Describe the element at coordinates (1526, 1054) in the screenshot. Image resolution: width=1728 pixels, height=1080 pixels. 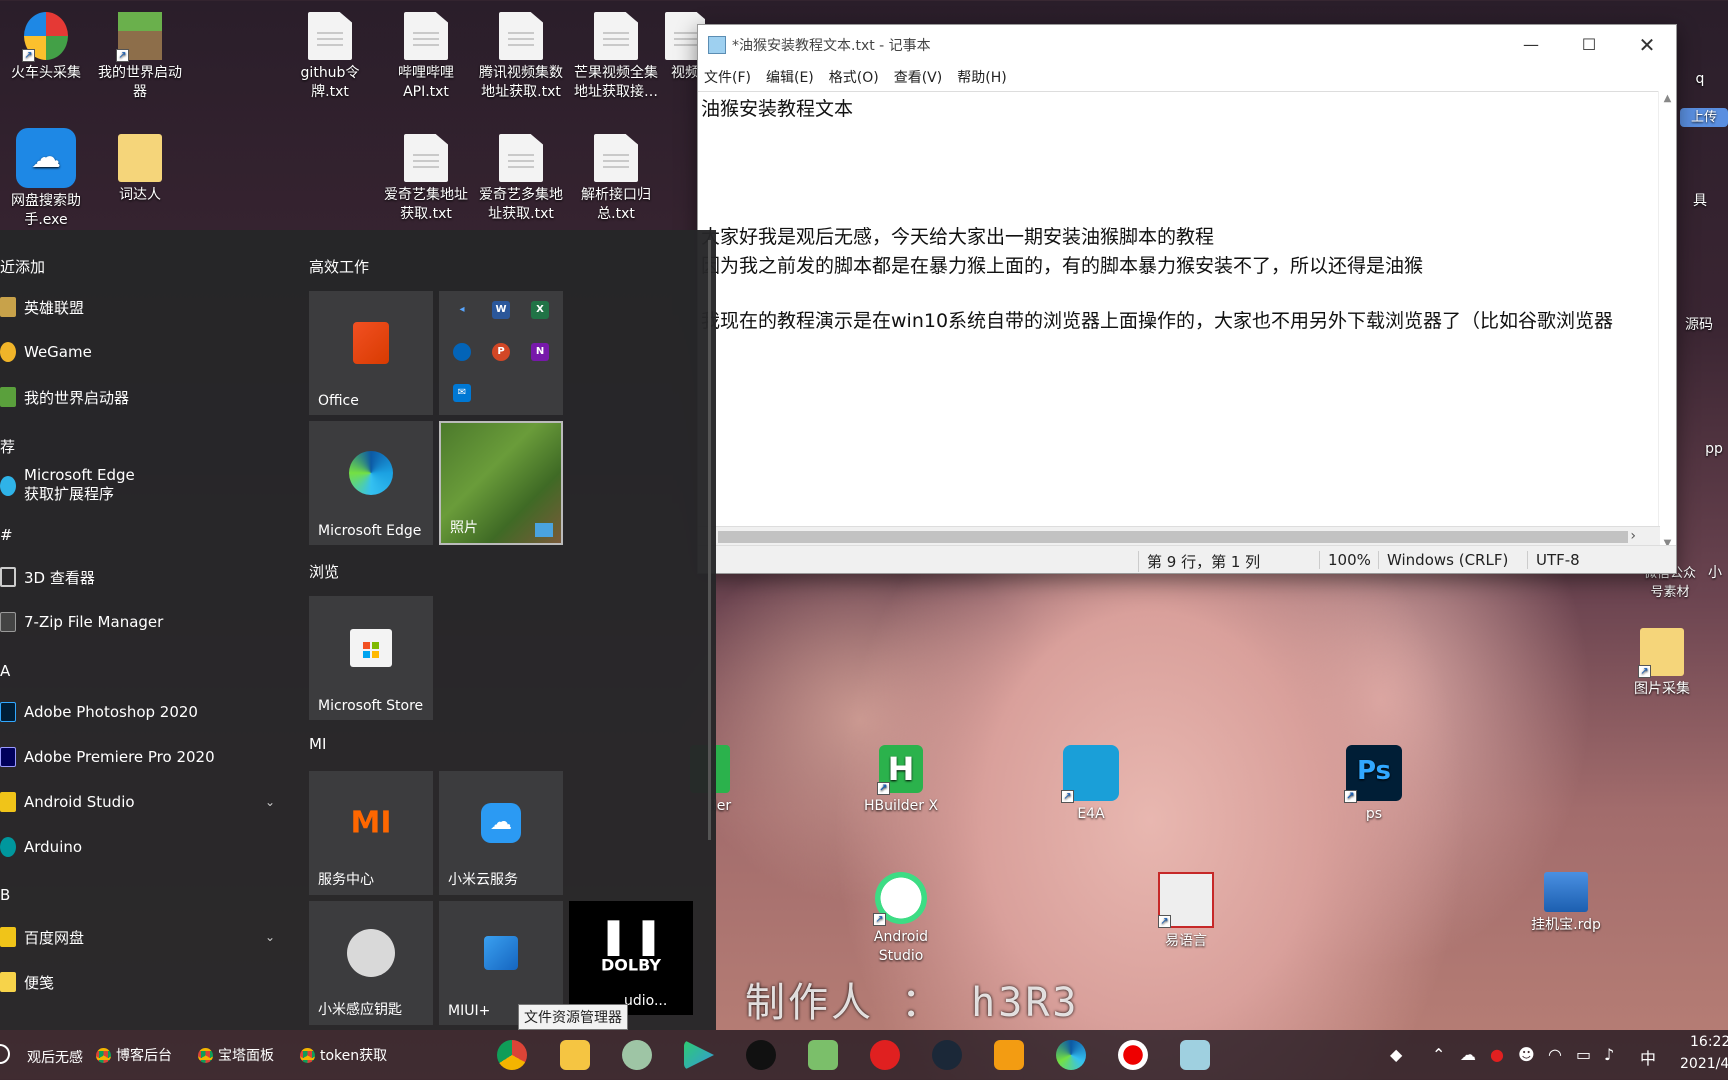
I see `qq-tray-icon: ☻` at that location.